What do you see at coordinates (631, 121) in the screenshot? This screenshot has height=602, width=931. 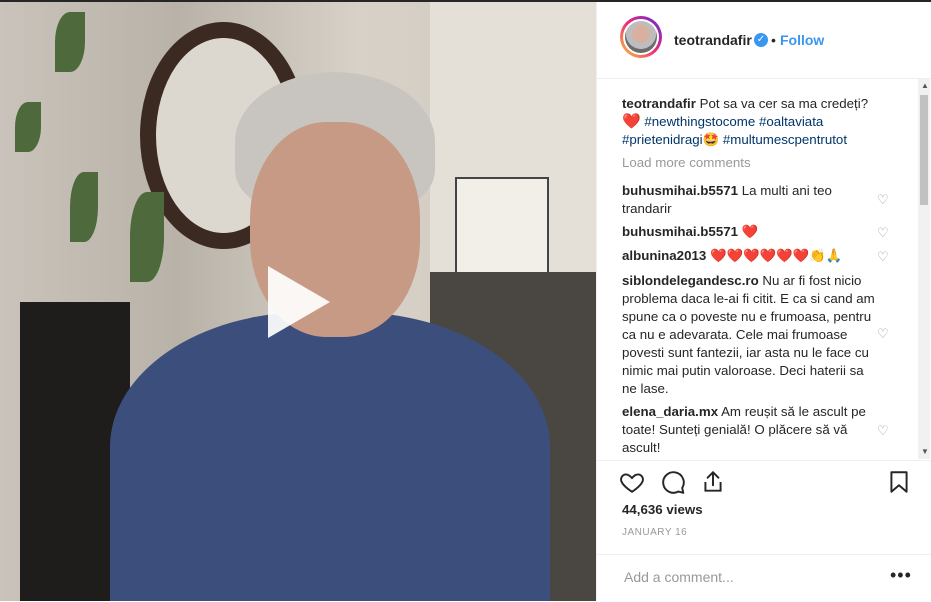 I see `caption-heart-emoji: ❤️` at bounding box center [631, 121].